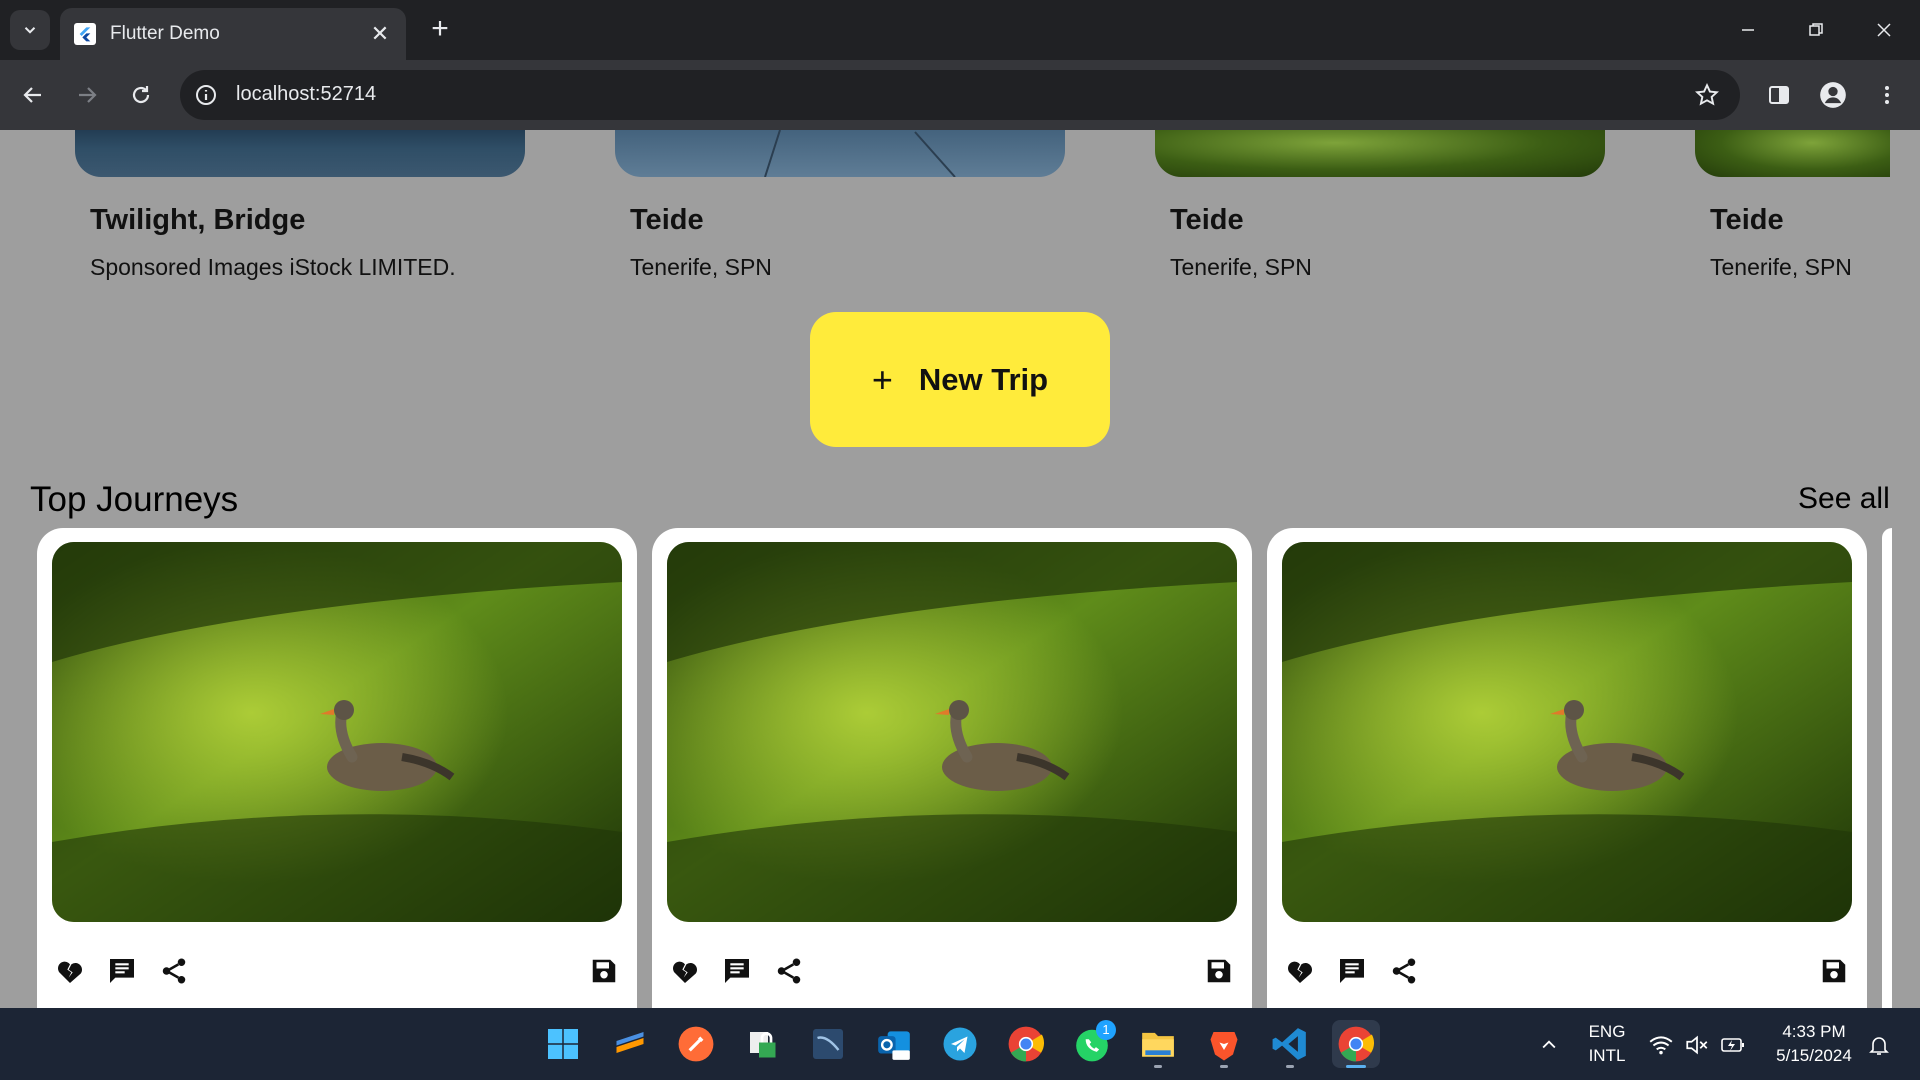  I want to click on brave-icon, so click(1224, 1046).